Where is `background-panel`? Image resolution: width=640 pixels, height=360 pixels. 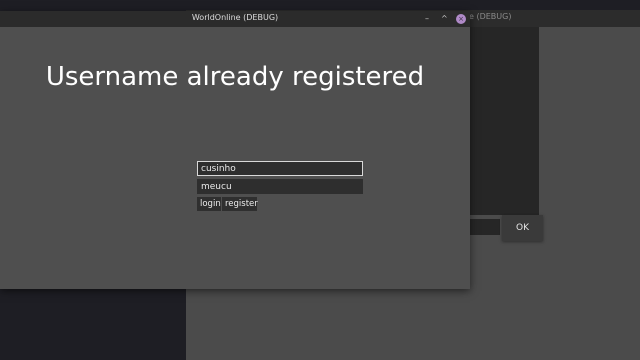
background-panel is located at coordinates (504, 121).